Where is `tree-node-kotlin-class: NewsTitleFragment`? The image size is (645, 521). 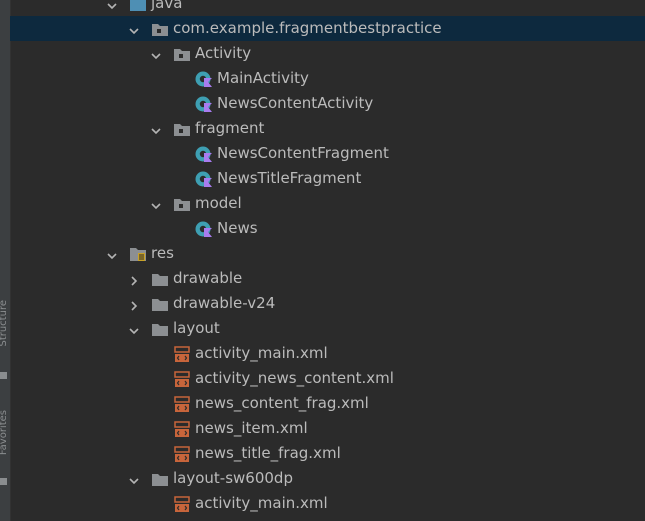 tree-node-kotlin-class: NewsTitleFragment is located at coordinates (327, 178).